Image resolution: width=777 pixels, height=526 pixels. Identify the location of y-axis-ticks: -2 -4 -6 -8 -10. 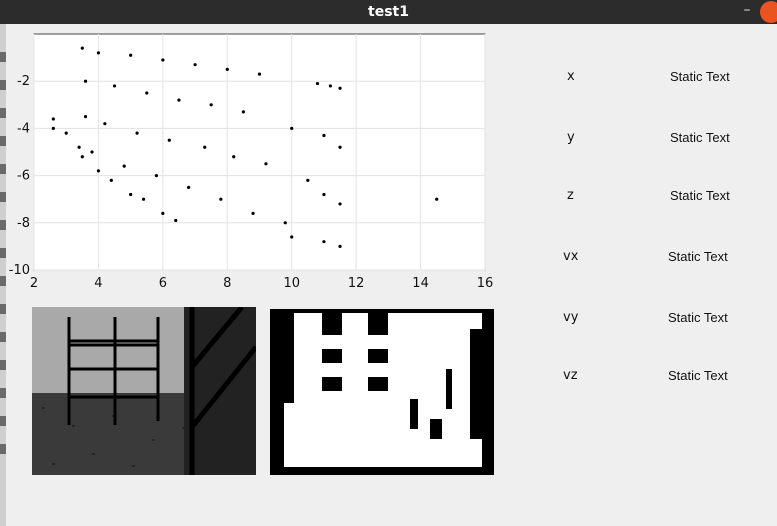
(19, 176).